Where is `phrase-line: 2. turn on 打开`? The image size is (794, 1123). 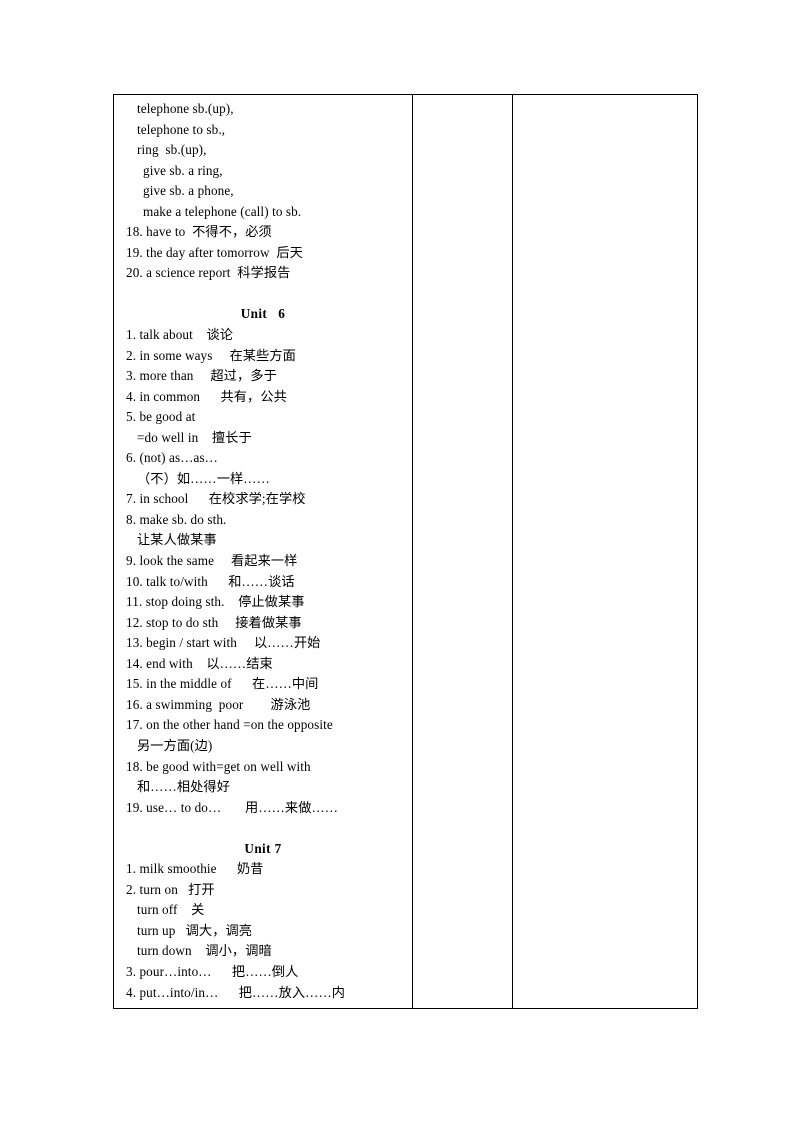 phrase-line: 2. turn on 打开 is located at coordinates (170, 889).